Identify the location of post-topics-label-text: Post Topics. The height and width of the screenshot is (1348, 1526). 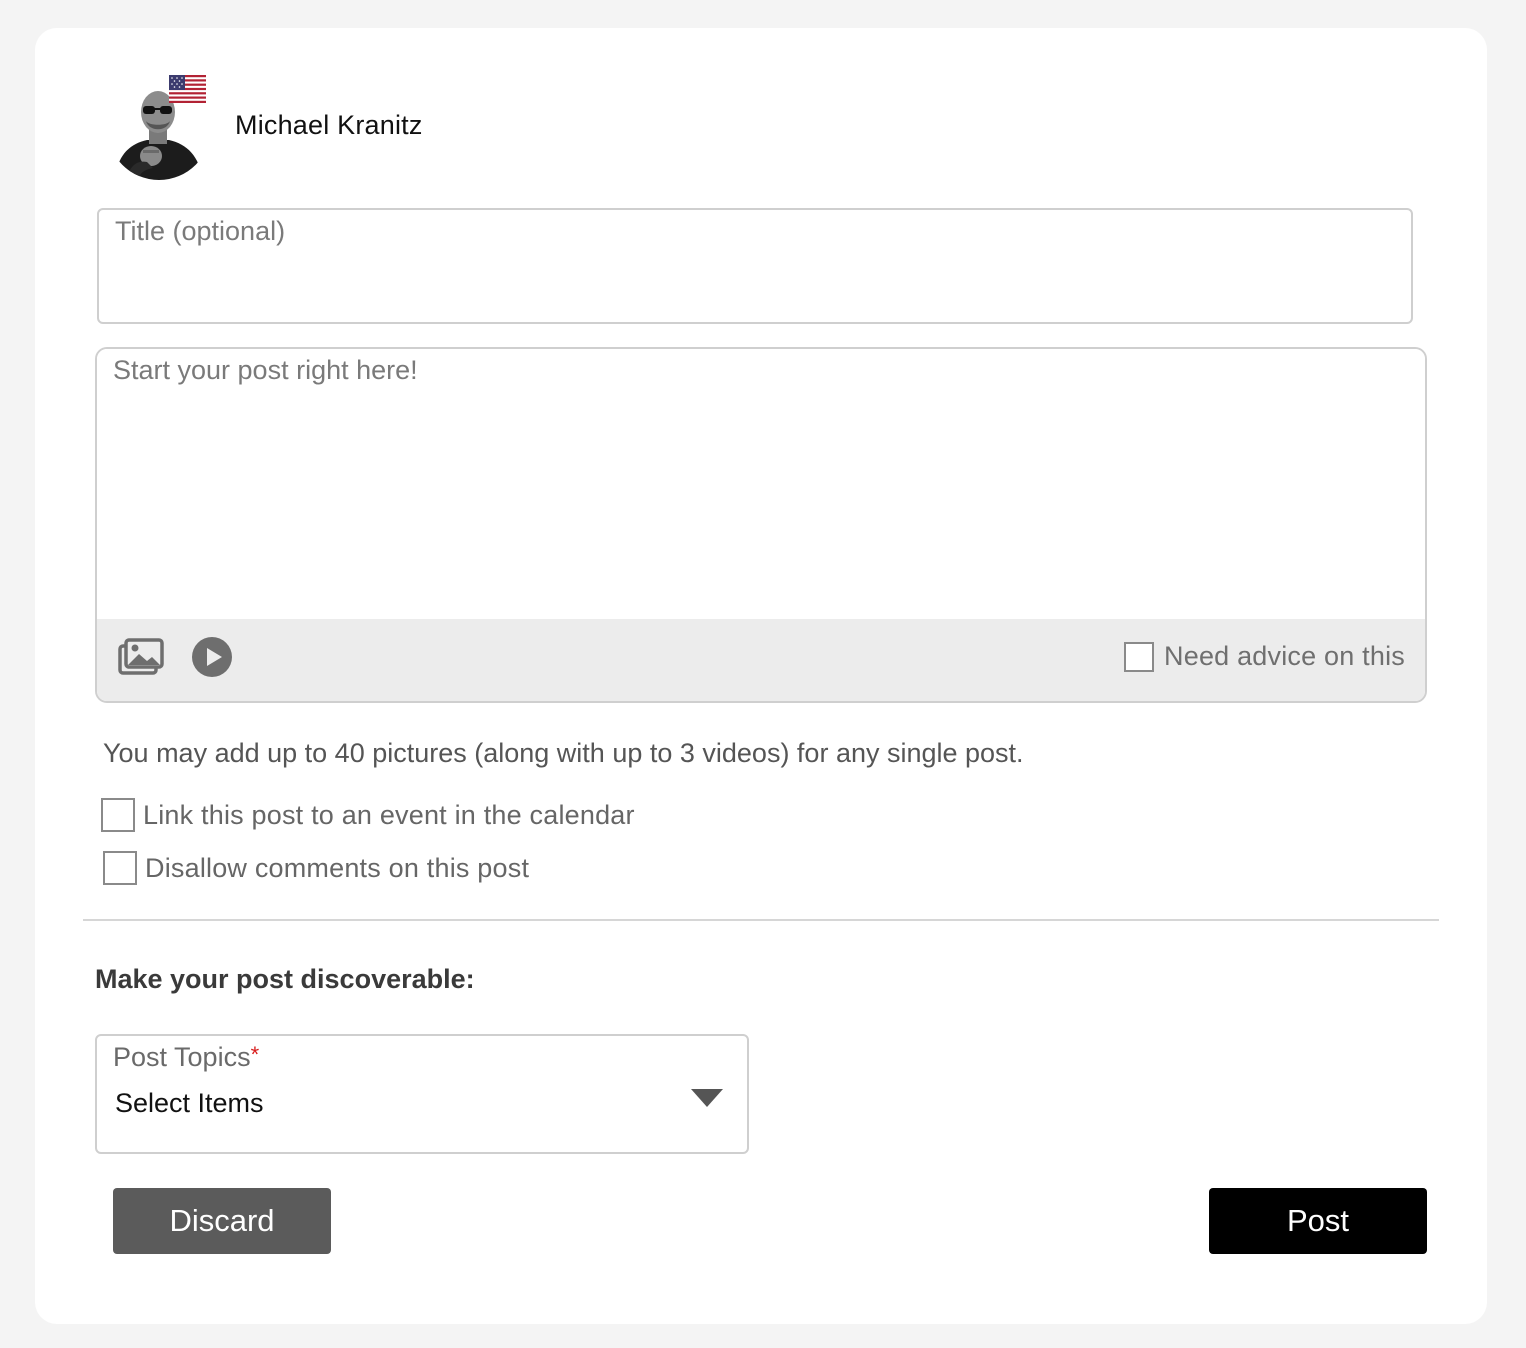
(182, 1057).